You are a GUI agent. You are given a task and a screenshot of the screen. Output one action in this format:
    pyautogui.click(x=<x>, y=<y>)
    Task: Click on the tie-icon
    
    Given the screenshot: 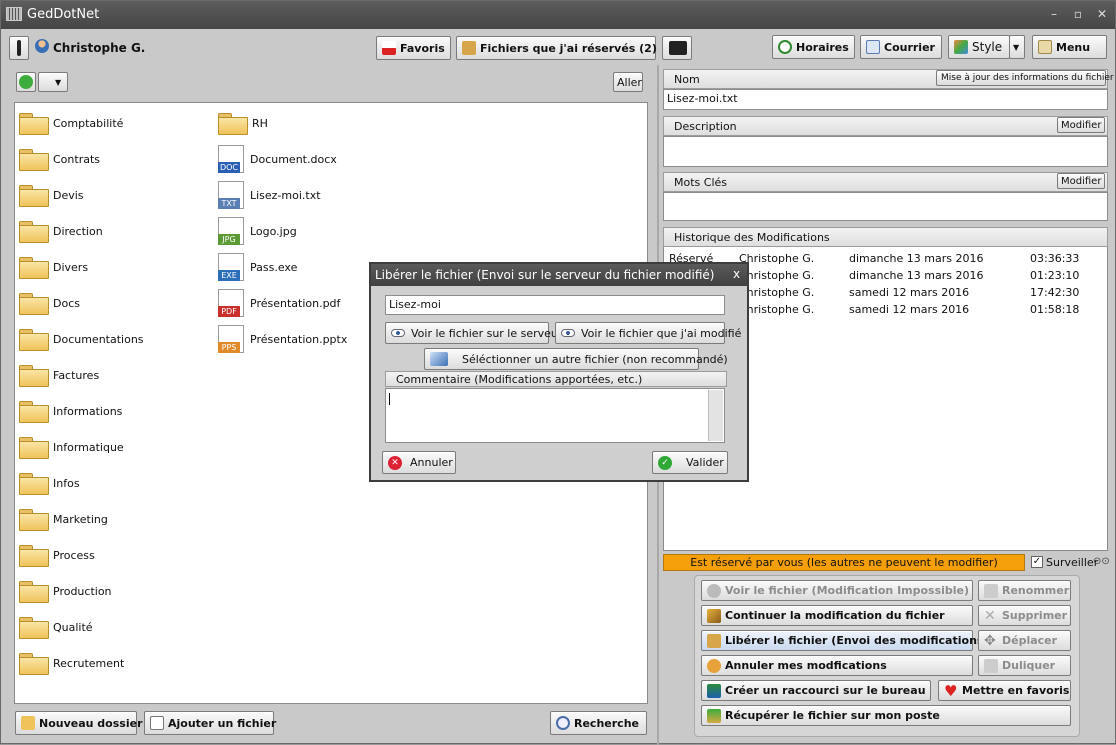 What is the action you would take?
    pyautogui.click(x=19, y=48)
    